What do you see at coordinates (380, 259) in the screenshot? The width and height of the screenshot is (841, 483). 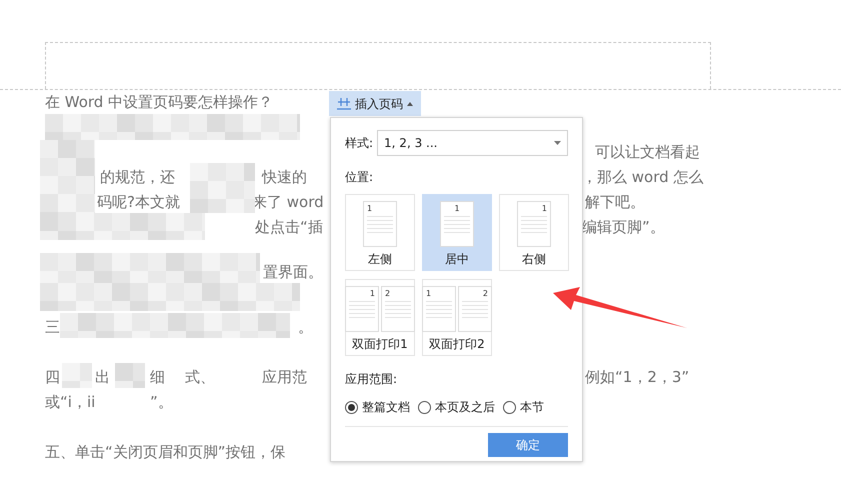 I see `option-label: 左侧` at bounding box center [380, 259].